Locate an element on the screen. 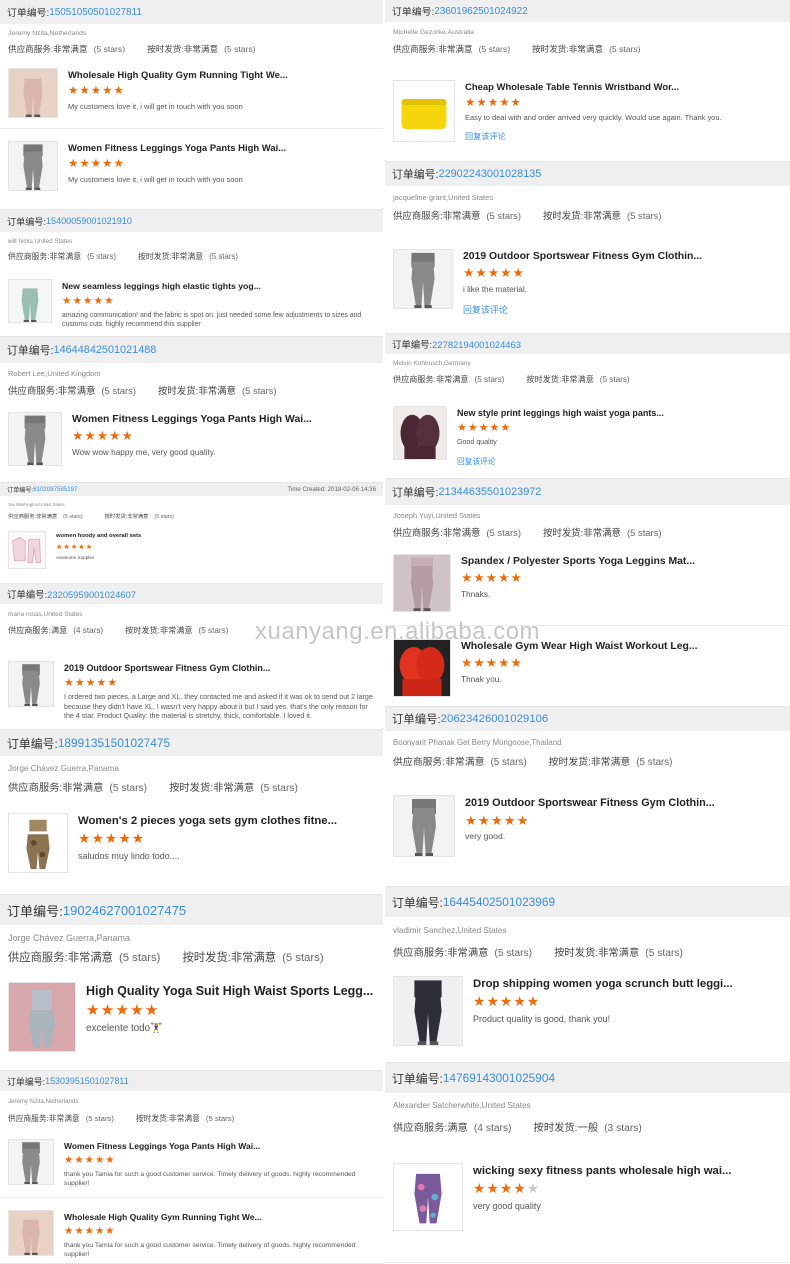 This screenshot has height=1264, width=790. supplier-service-stars: (4 stars) is located at coordinates (88, 630).